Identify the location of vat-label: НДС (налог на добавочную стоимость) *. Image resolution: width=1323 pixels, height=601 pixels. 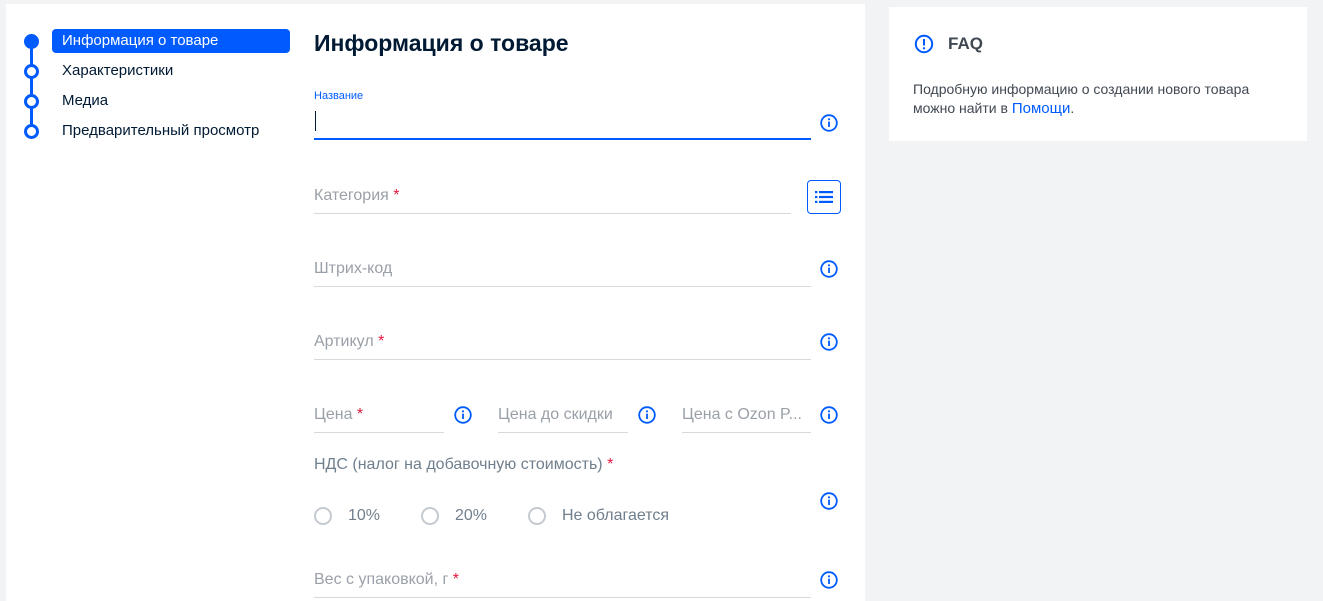
(463, 465).